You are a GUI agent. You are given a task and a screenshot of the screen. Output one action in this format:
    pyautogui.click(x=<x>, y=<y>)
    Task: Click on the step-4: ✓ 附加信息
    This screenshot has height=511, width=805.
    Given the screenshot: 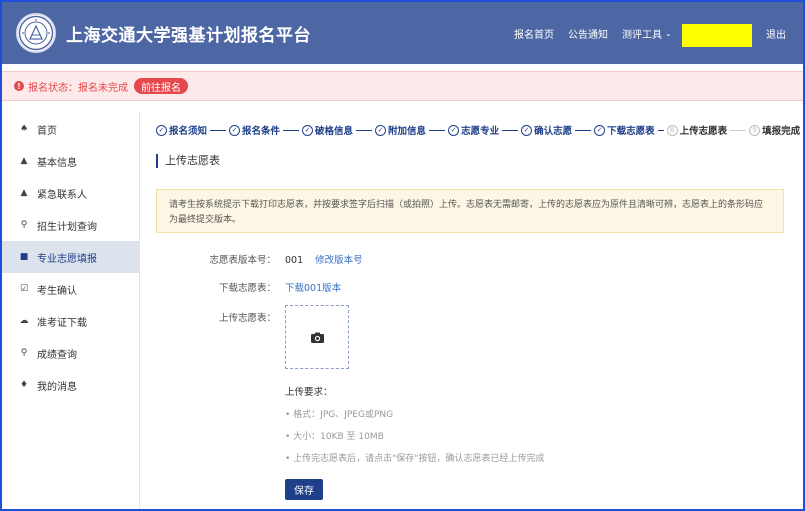 What is the action you would take?
    pyautogui.click(x=400, y=130)
    